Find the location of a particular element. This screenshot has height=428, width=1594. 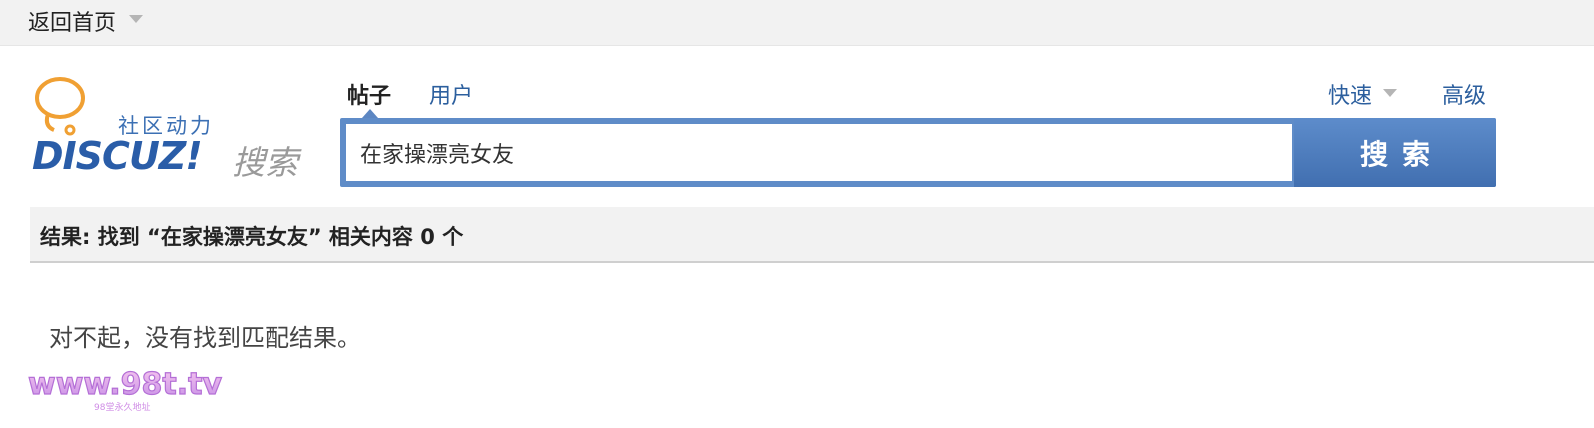

results-count: 0 is located at coordinates (427, 237).